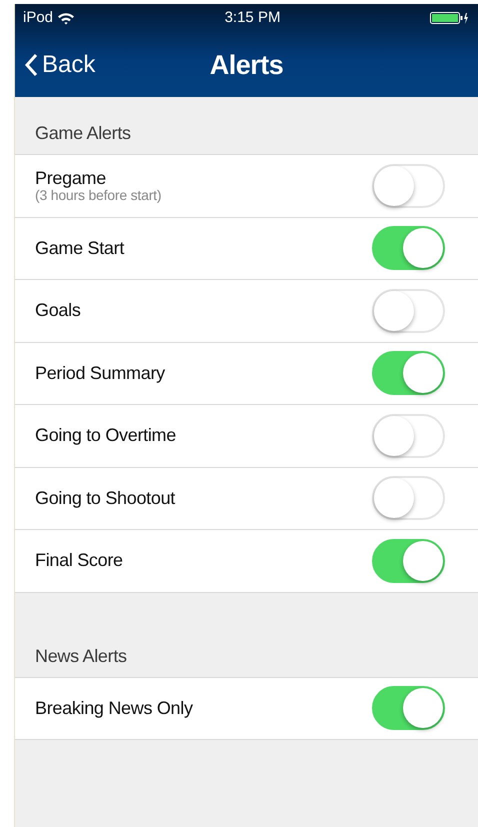 This screenshot has height=827, width=478. Describe the element at coordinates (38, 18) in the screenshot. I see `carrier-label: iPod` at that location.